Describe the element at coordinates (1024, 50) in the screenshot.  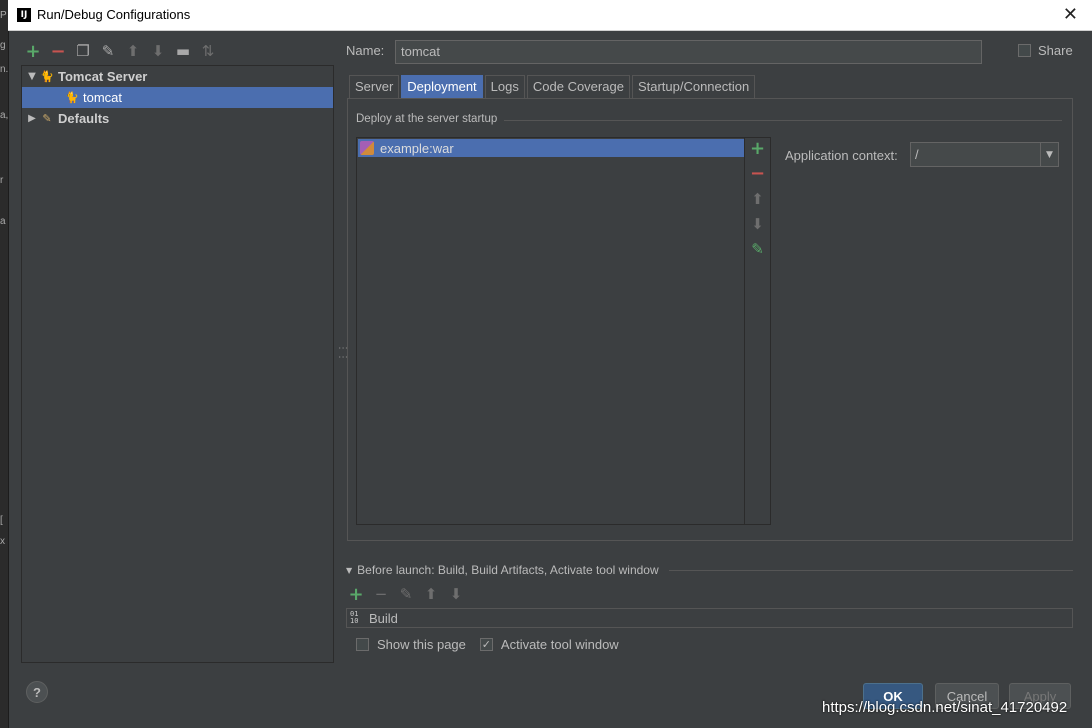
I see `share-checkbox-box` at that location.